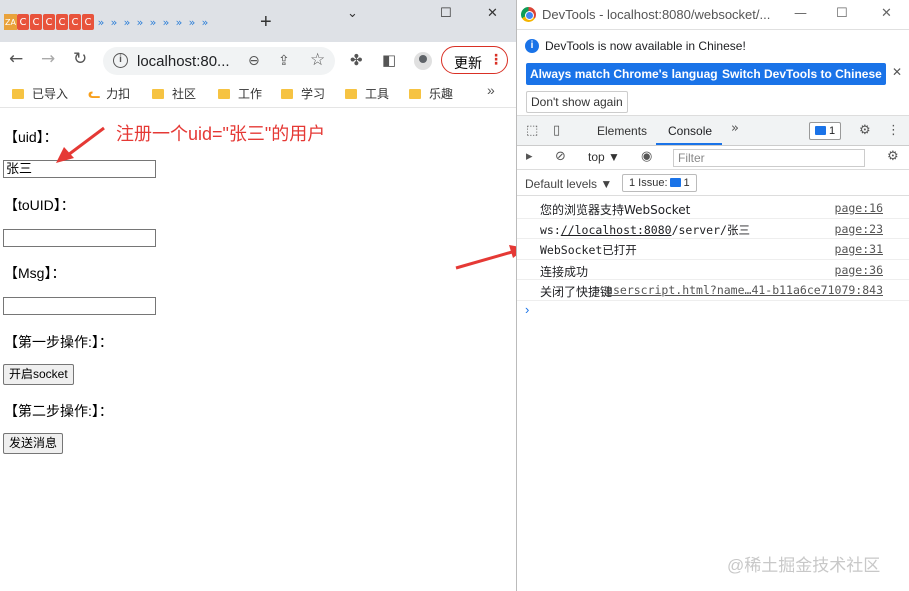  Describe the element at coordinates (254, 60) in the screenshot. I see `zoom-icon: ⊖` at that location.